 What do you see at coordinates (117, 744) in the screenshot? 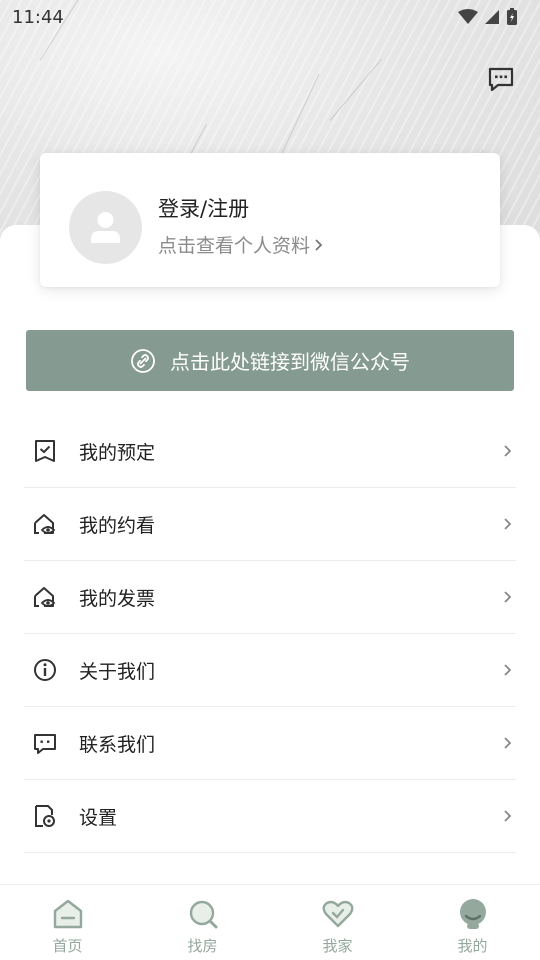
I see `menu-label: 联系我们` at bounding box center [117, 744].